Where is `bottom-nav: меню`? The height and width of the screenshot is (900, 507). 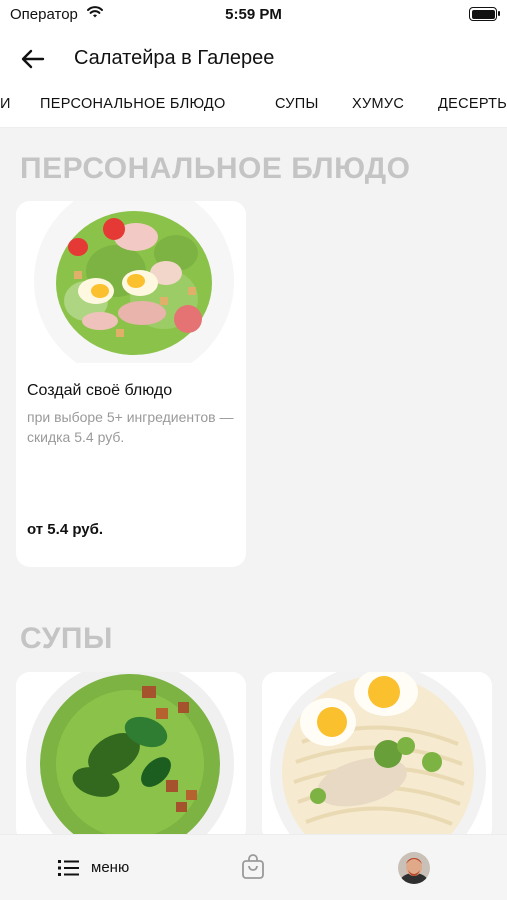 bottom-nav: меню is located at coordinates (253, 867).